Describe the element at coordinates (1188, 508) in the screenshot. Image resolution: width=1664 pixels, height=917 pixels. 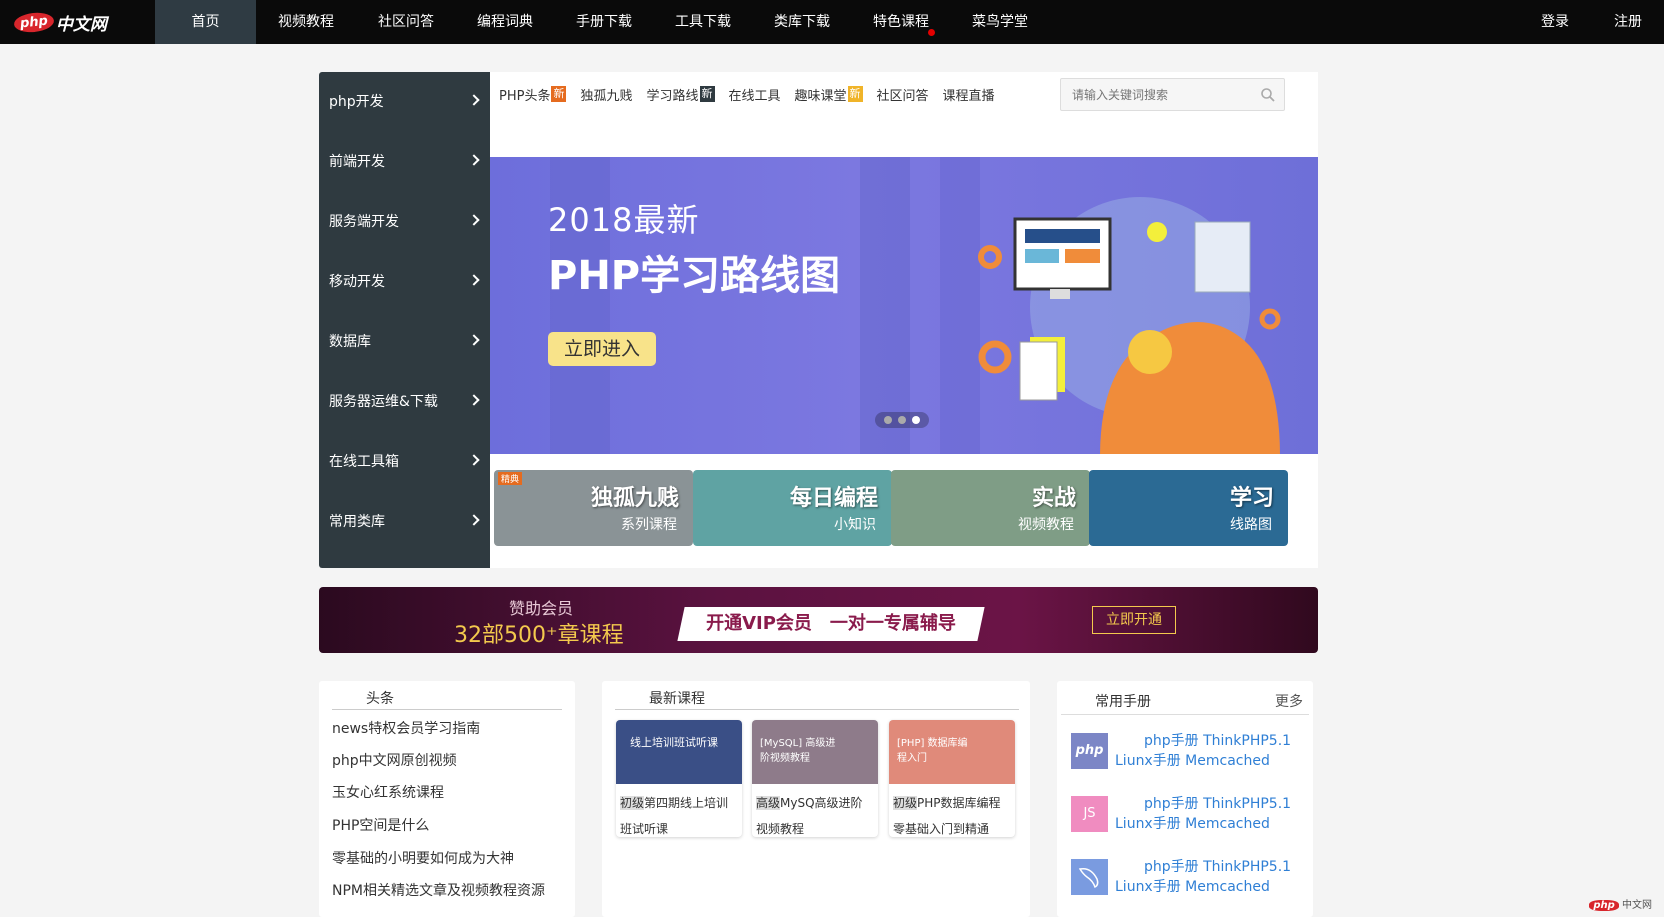
I see `feature-roadmap: 学习 线路图` at that location.